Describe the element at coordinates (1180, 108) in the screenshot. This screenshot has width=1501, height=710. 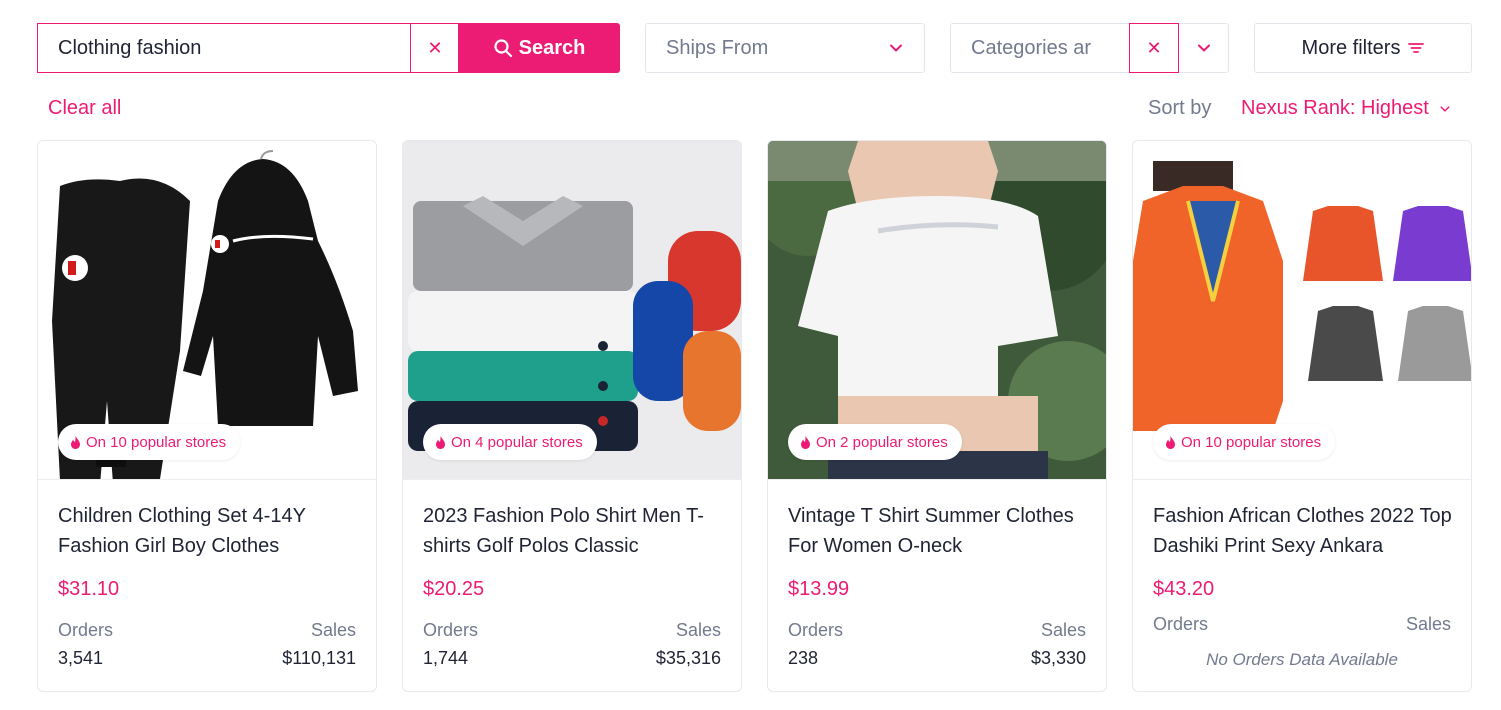
I see `sort-by-label: Sort by` at that location.